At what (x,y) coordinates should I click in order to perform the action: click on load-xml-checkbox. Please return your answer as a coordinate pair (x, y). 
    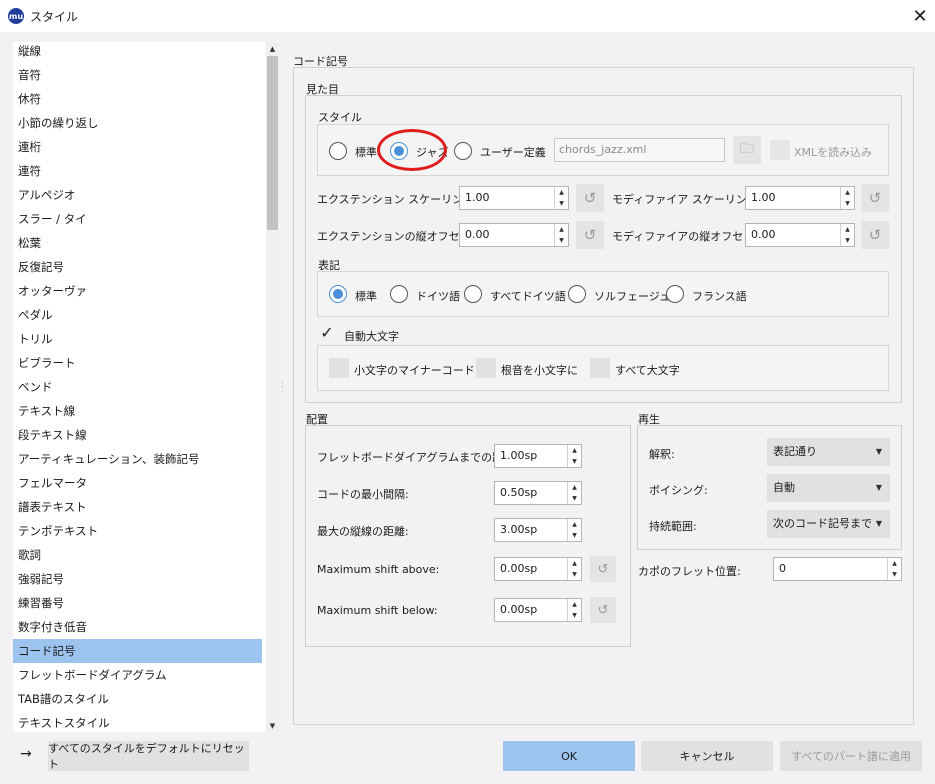
    Looking at the image, I should click on (780, 150).